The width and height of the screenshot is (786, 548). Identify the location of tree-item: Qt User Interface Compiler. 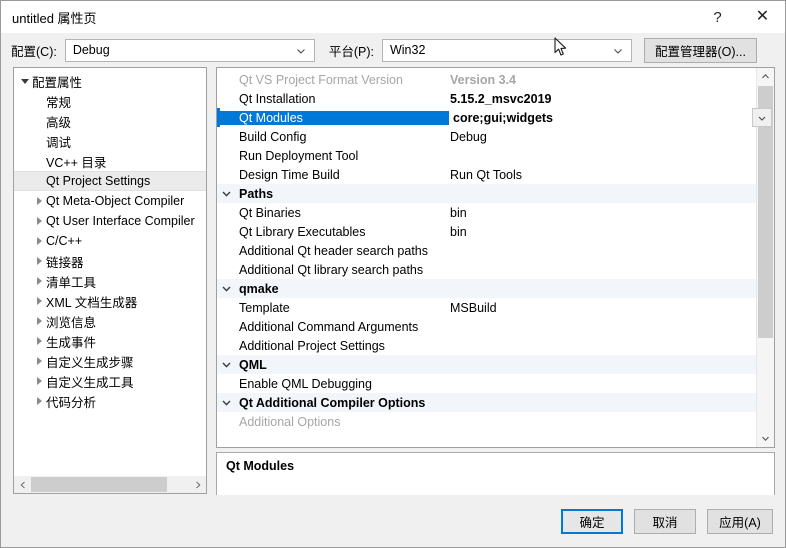
(110, 221).